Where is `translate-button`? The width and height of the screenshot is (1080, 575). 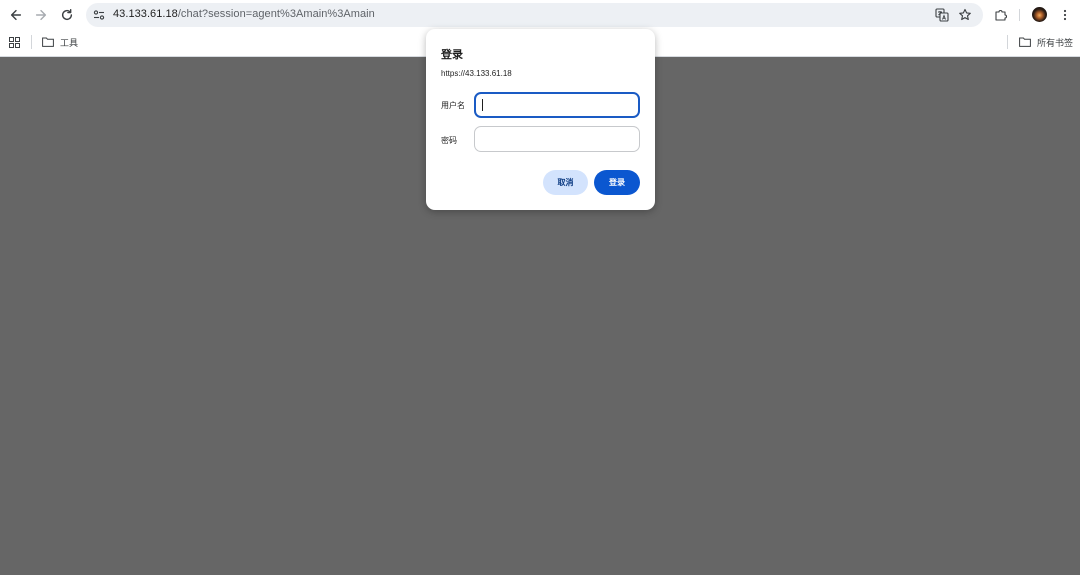 translate-button is located at coordinates (942, 15).